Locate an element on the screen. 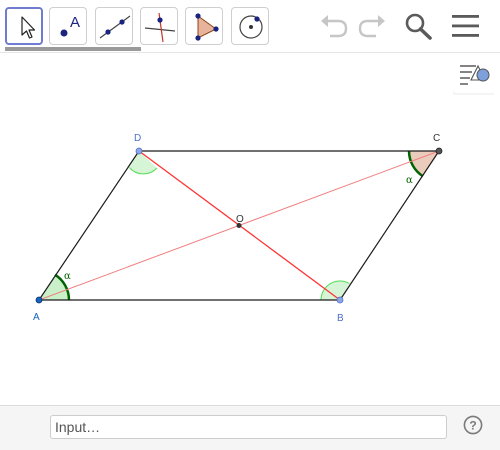 The height and width of the screenshot is (450, 500). label-d: D is located at coordinates (137, 138).